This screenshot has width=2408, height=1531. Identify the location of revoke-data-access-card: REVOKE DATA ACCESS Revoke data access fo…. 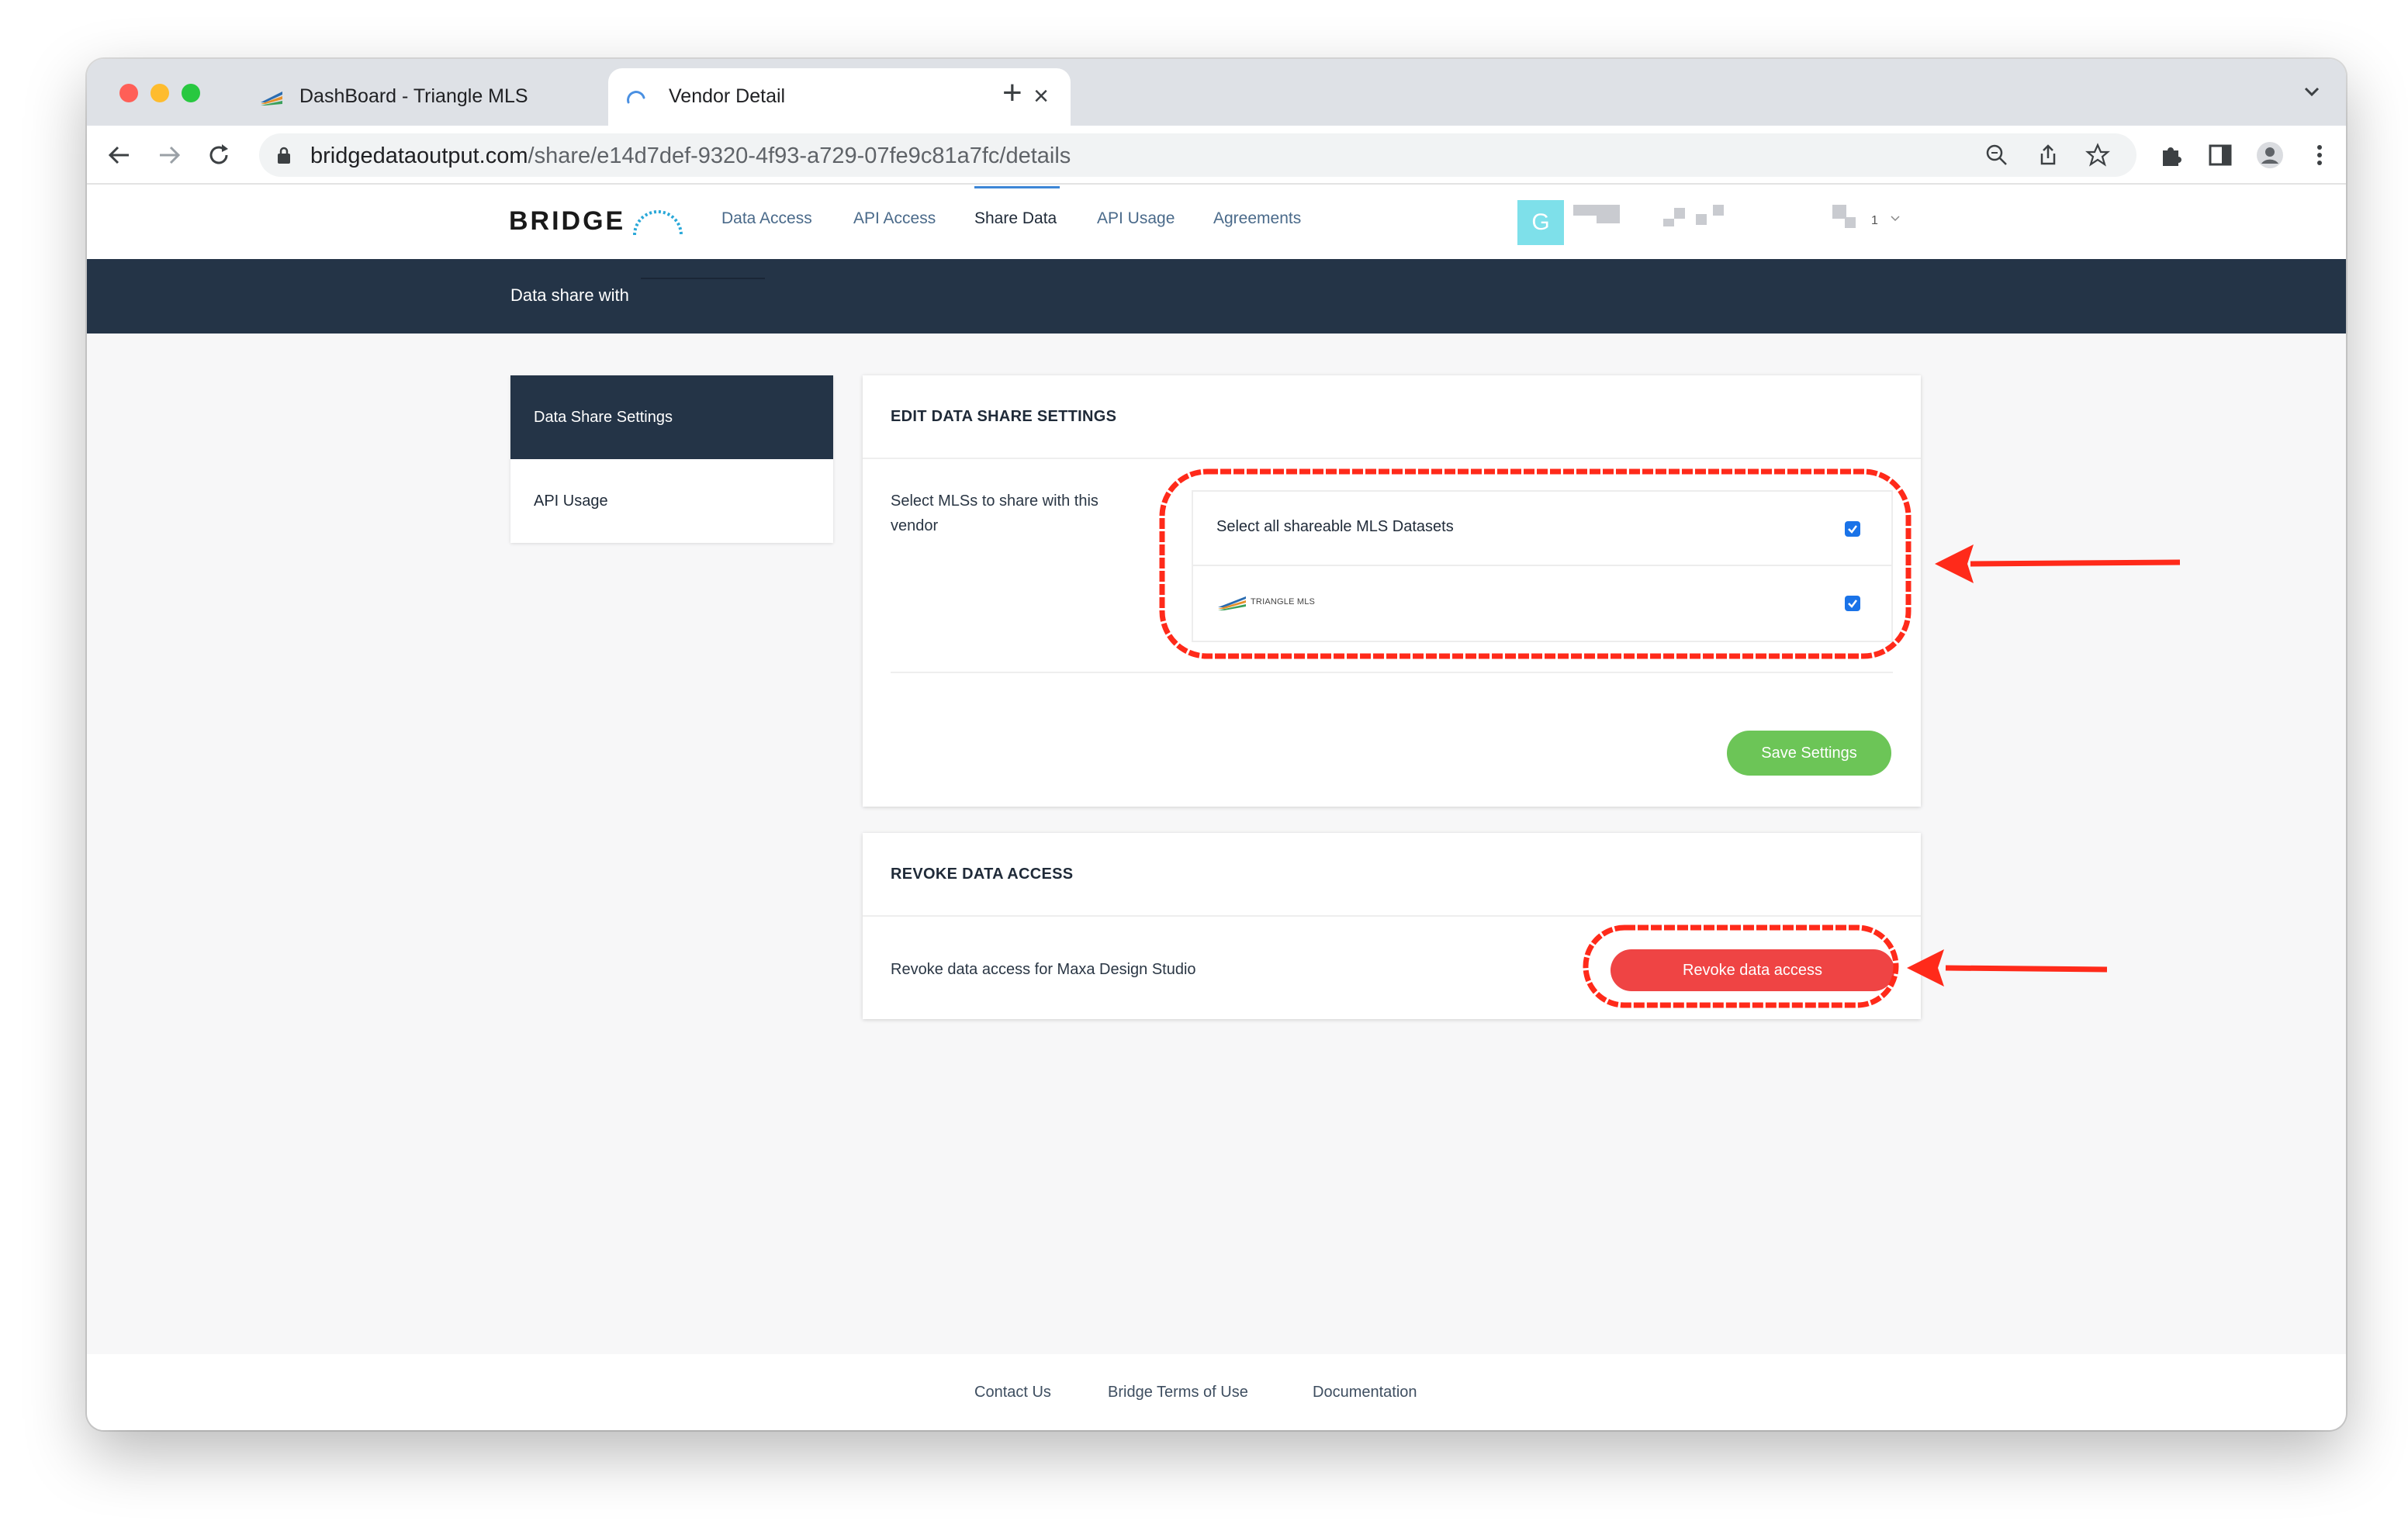
(1392, 926).